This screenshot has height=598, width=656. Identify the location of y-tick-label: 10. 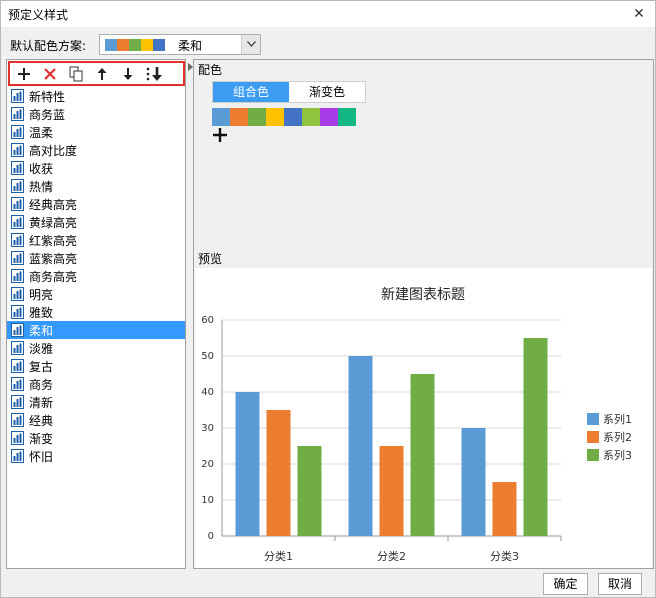
(207, 500).